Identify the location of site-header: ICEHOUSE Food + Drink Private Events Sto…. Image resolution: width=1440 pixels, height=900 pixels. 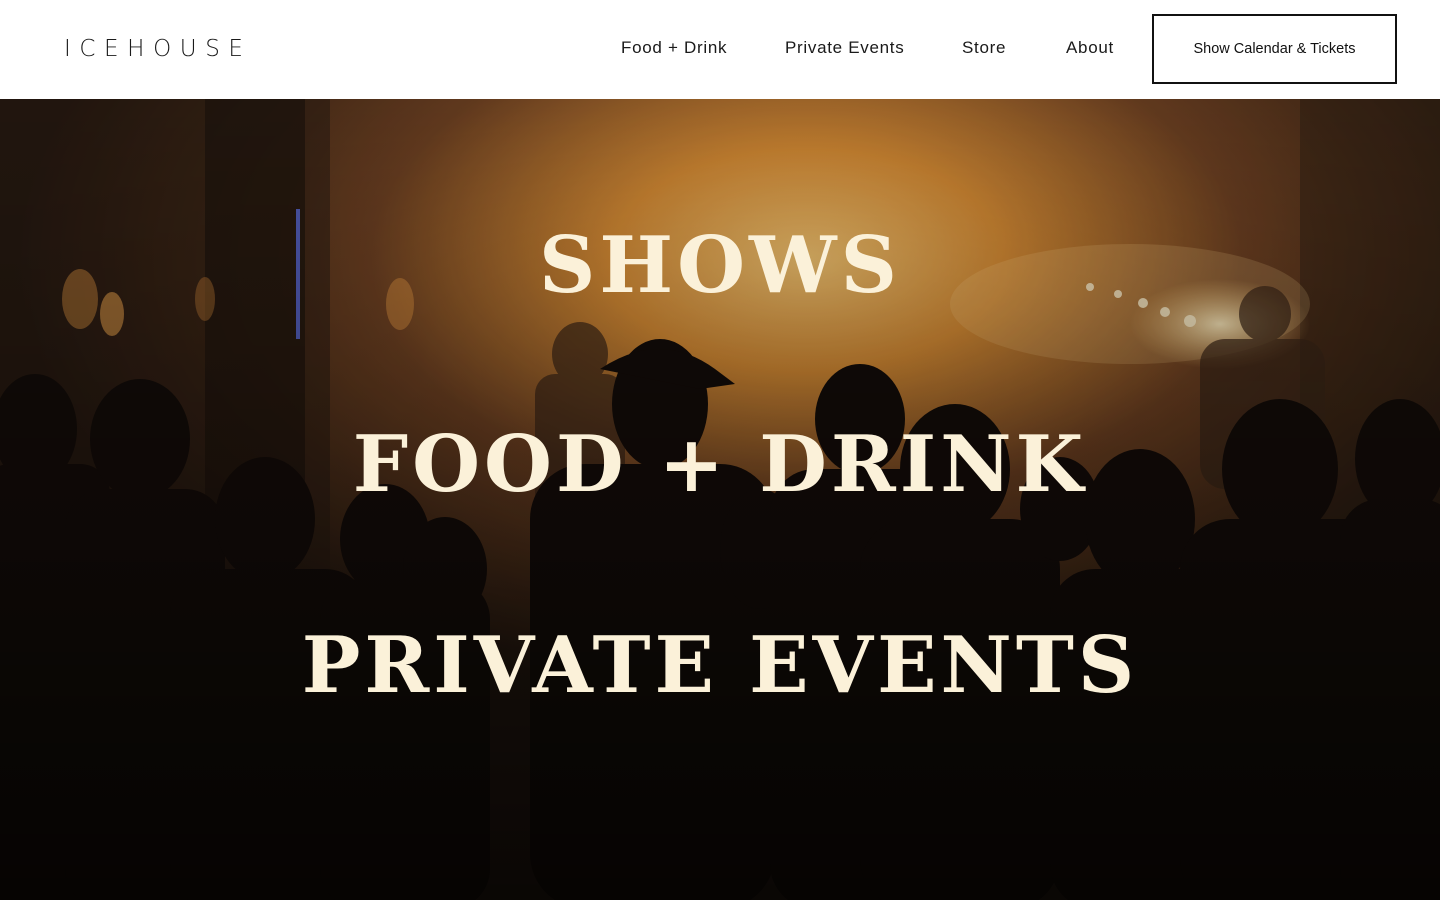
(720, 49).